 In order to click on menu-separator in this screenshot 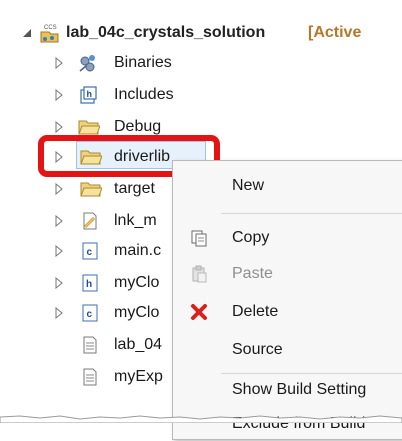, I will do `click(311, 213)`.